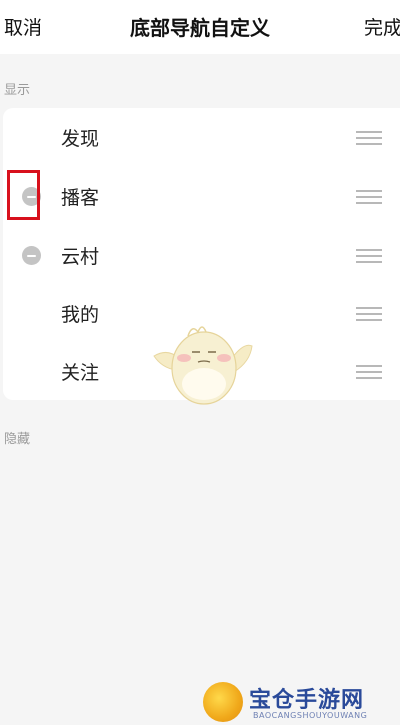 The height and width of the screenshot is (725, 400). What do you see at coordinates (307, 700) in the screenshot?
I see `watermark-text: 宝仓手游网` at bounding box center [307, 700].